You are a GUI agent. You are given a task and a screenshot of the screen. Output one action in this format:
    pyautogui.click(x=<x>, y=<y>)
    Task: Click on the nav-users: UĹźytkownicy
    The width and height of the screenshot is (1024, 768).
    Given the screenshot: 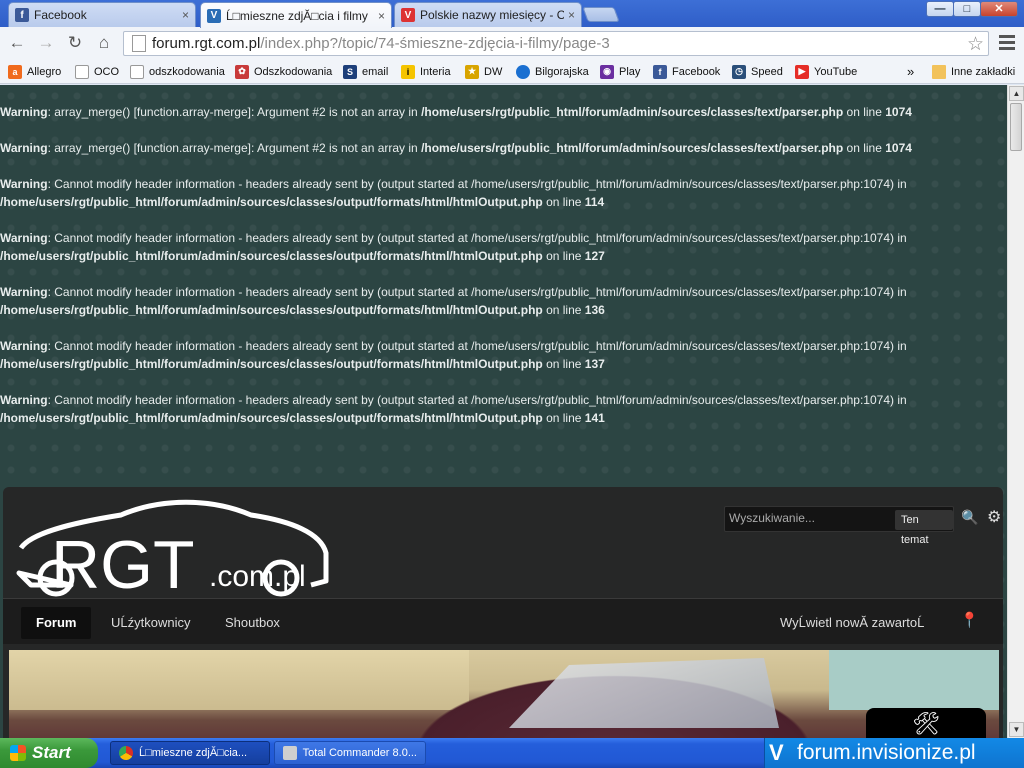 What is the action you would take?
    pyautogui.click(x=150, y=623)
    